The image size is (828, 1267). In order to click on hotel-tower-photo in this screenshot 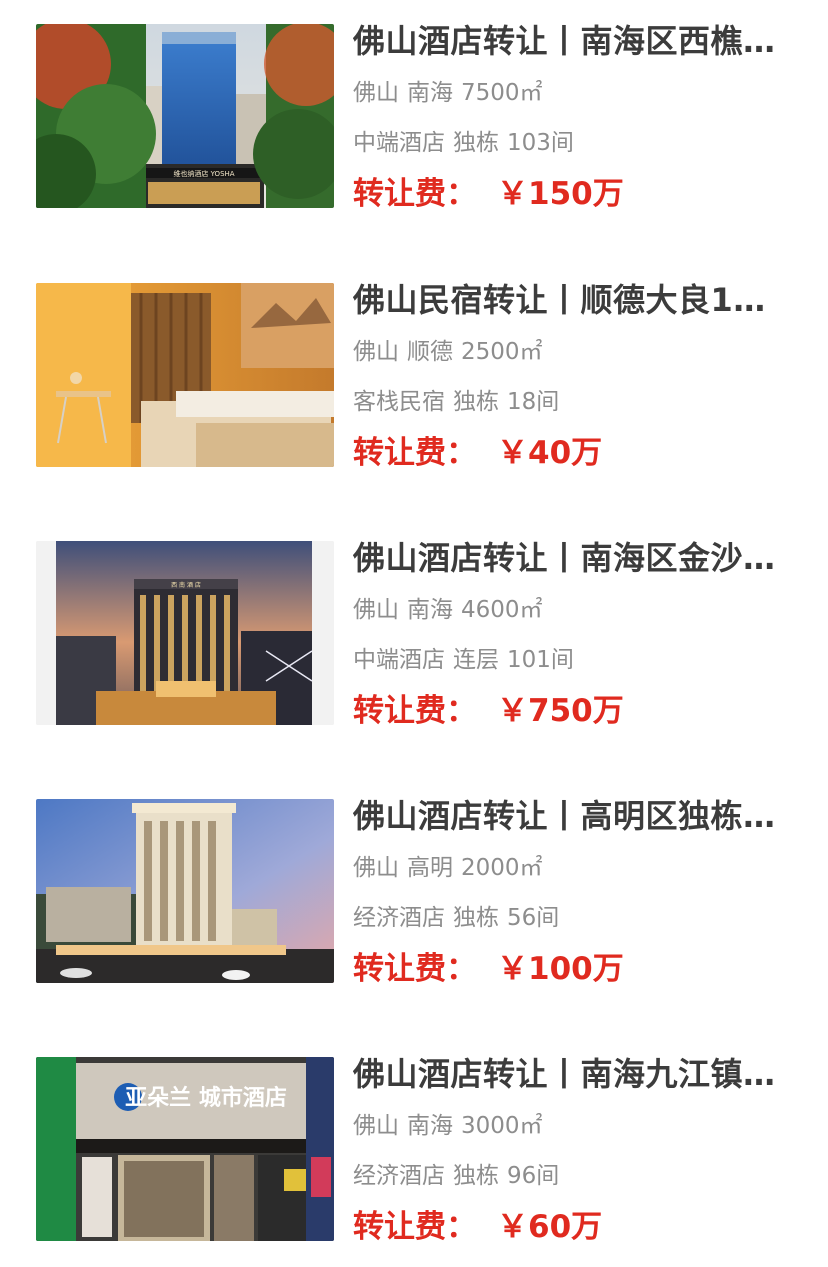, I will do `click(185, 891)`.